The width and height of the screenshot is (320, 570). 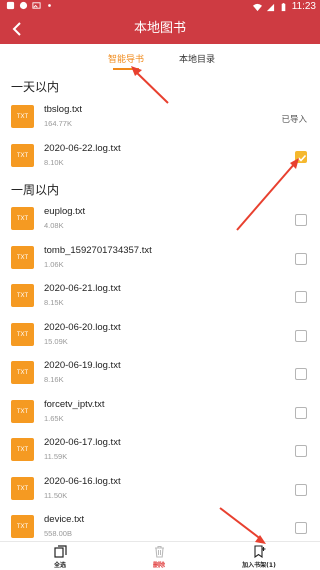 What do you see at coordinates (56, 341) in the screenshot?
I see `file-size: 15.09K` at bounding box center [56, 341].